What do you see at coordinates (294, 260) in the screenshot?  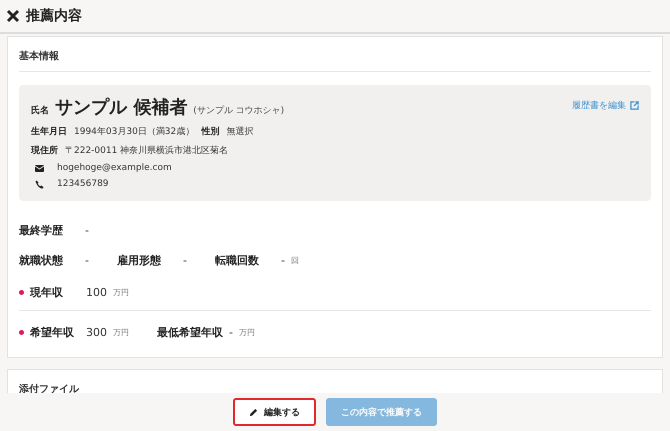 I see `unit-label: 回` at bounding box center [294, 260].